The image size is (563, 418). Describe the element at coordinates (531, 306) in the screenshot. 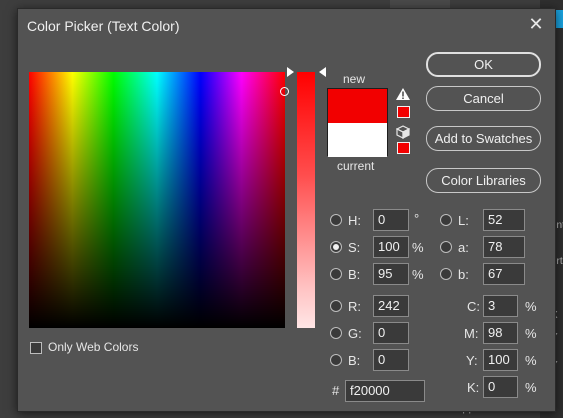

I see `cyan-unit: %` at that location.